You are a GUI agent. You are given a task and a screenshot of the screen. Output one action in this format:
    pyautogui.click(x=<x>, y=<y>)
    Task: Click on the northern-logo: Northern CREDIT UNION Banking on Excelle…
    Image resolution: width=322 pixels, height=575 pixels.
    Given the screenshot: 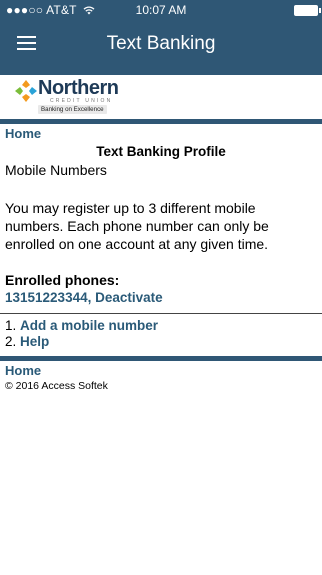 What is the action you would take?
    pyautogui.click(x=161, y=97)
    